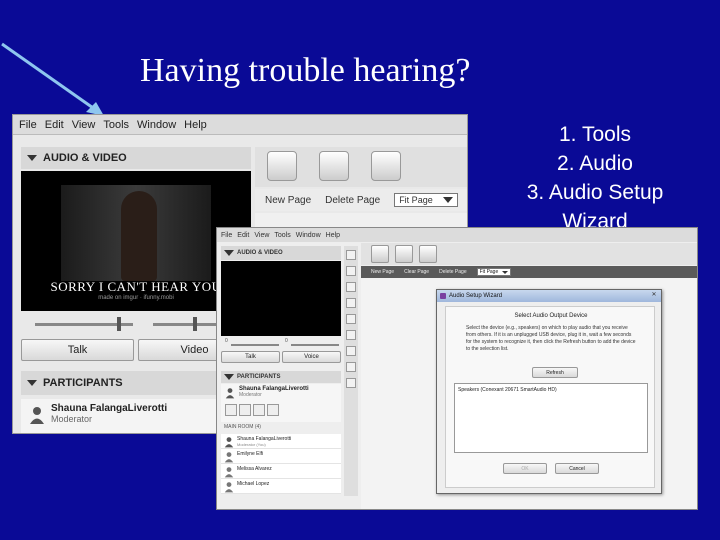 This screenshot has height=540, width=720. I want to click on pencil-tool-icon, so click(351, 287).